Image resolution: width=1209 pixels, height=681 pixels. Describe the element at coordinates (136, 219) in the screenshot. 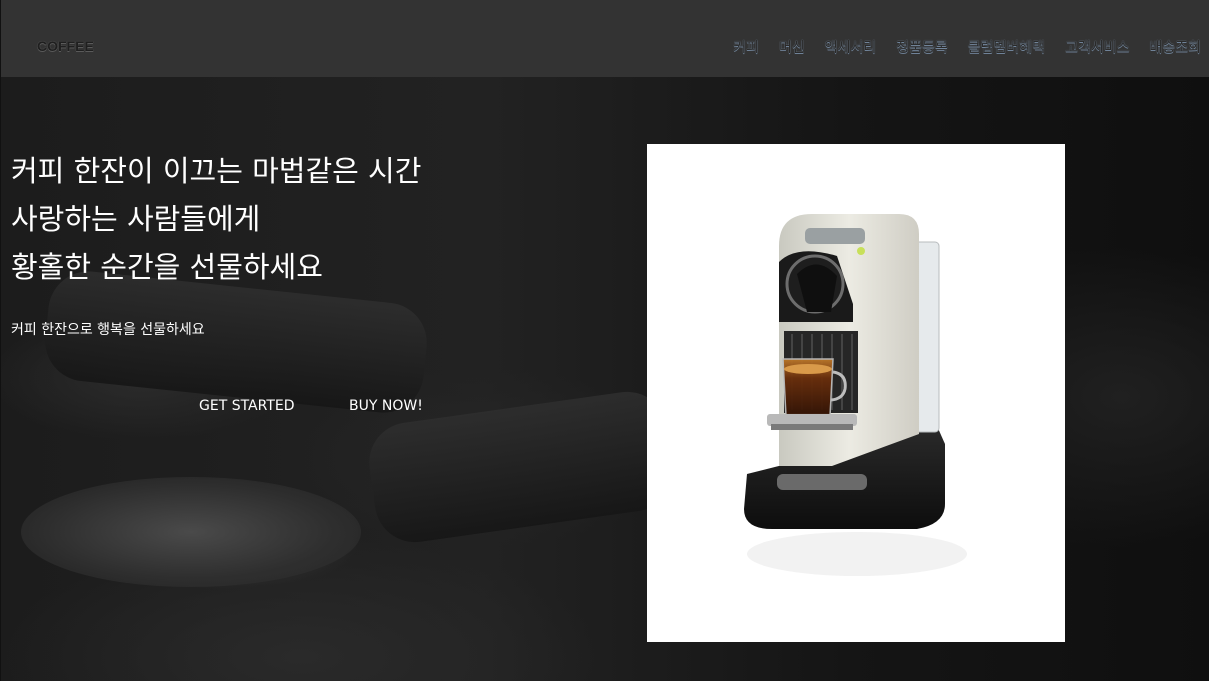

I see `headline-line-2: 사랑하는 사람들에게` at that location.